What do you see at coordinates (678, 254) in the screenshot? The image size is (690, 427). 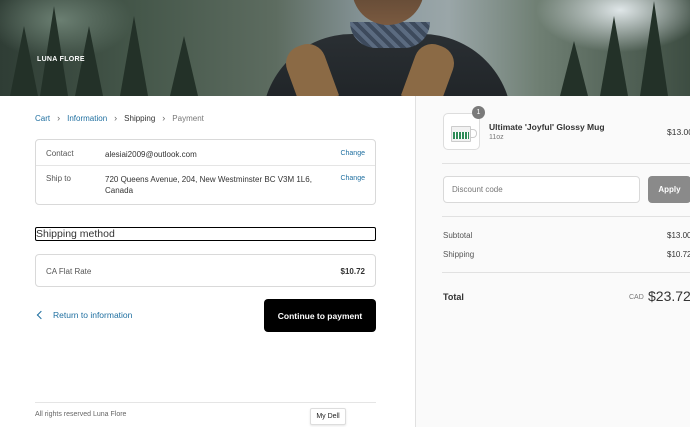 I see `shipping-value: $10.72` at bounding box center [678, 254].